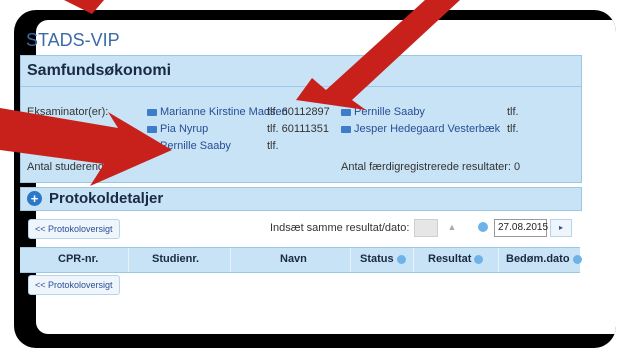 This screenshot has width=617, height=351. Describe the element at coordinates (86, 147) in the screenshot. I see `arrow-left-icon` at that location.